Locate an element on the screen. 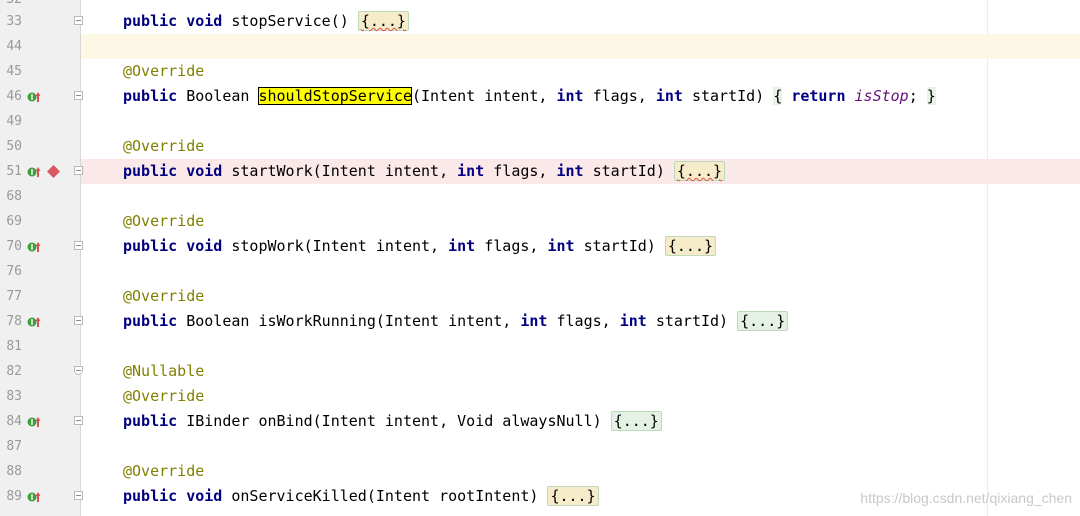 This screenshot has height=516, width=1080. line-number: 78 is located at coordinates (14, 321).